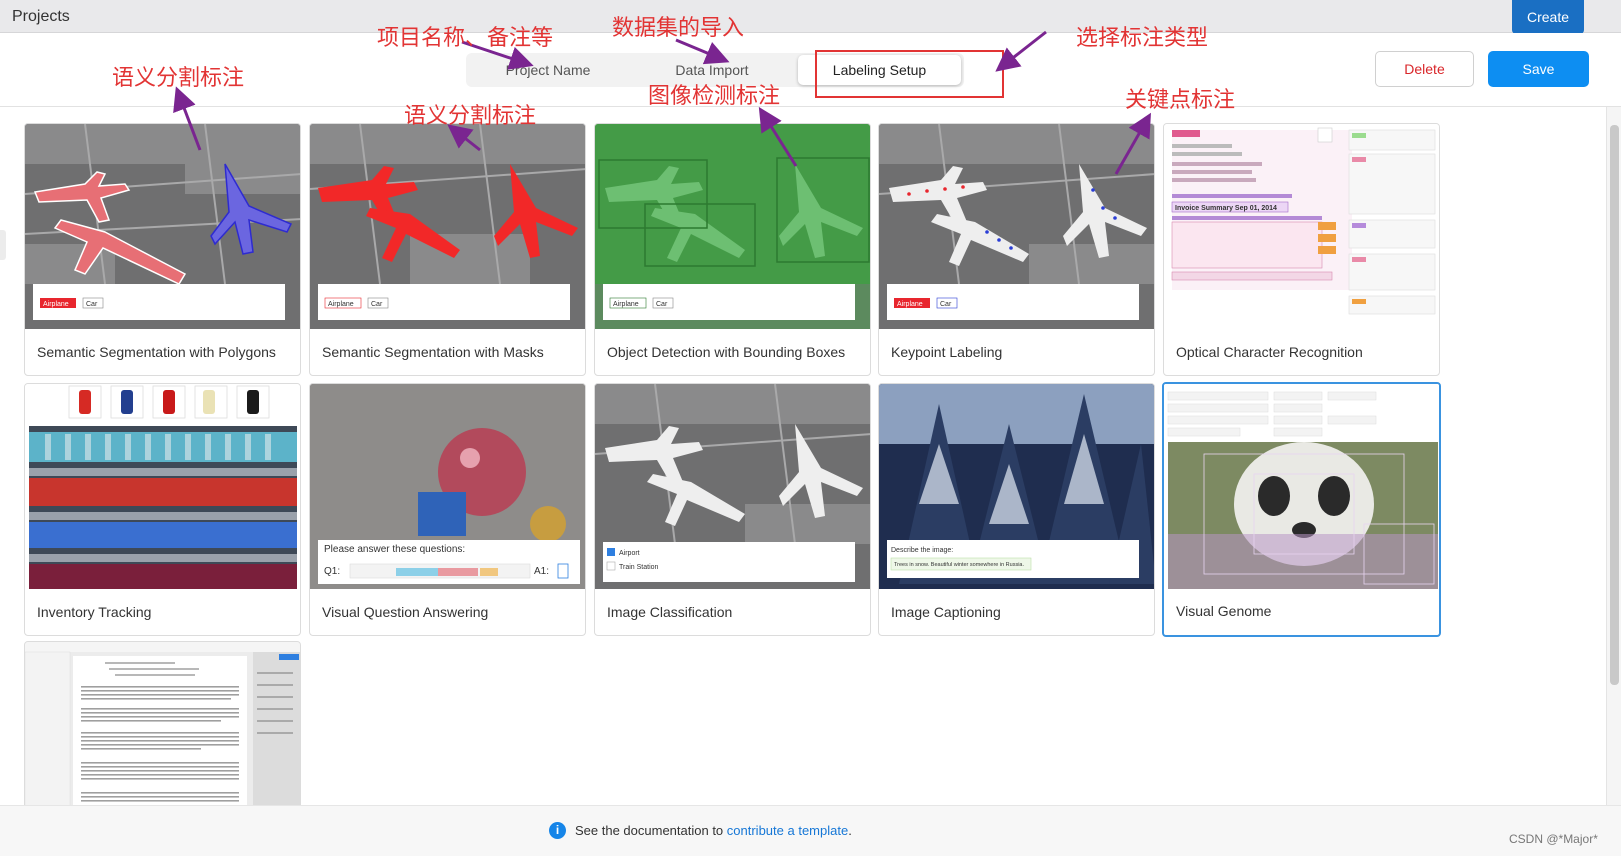 This screenshot has width=1621, height=856. I want to click on annotation-semantic-seg-1: 语义分割标注, so click(178, 78).